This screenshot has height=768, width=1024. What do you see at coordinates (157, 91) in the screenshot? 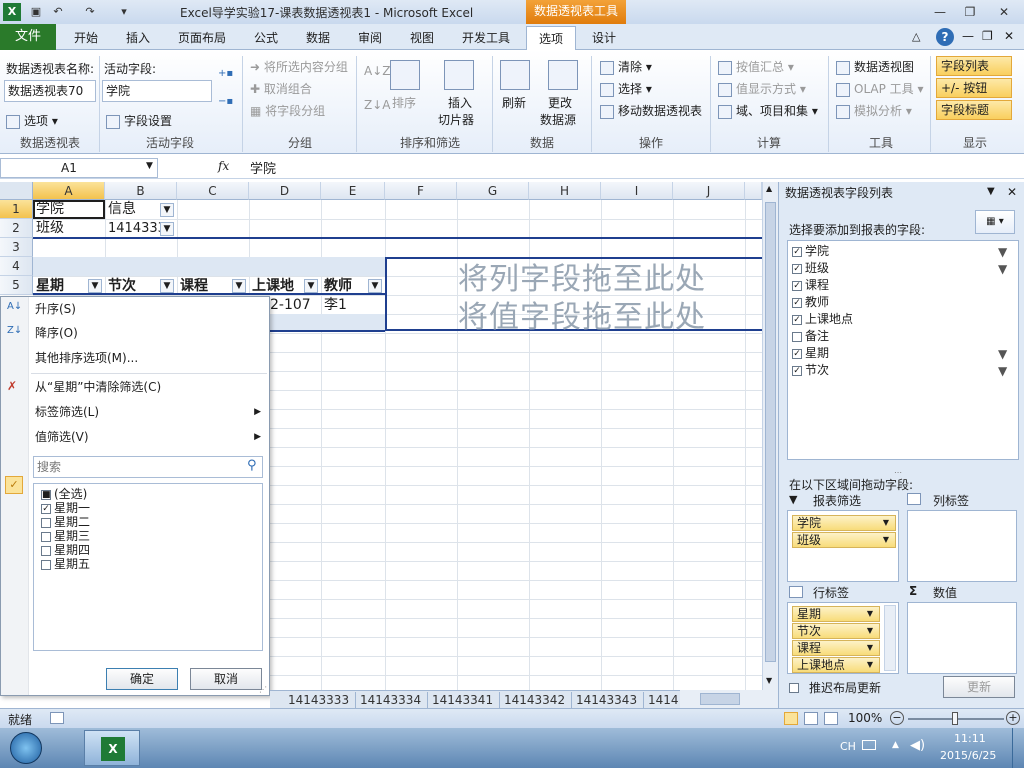
I see `active-field-input: 学院` at bounding box center [157, 91].